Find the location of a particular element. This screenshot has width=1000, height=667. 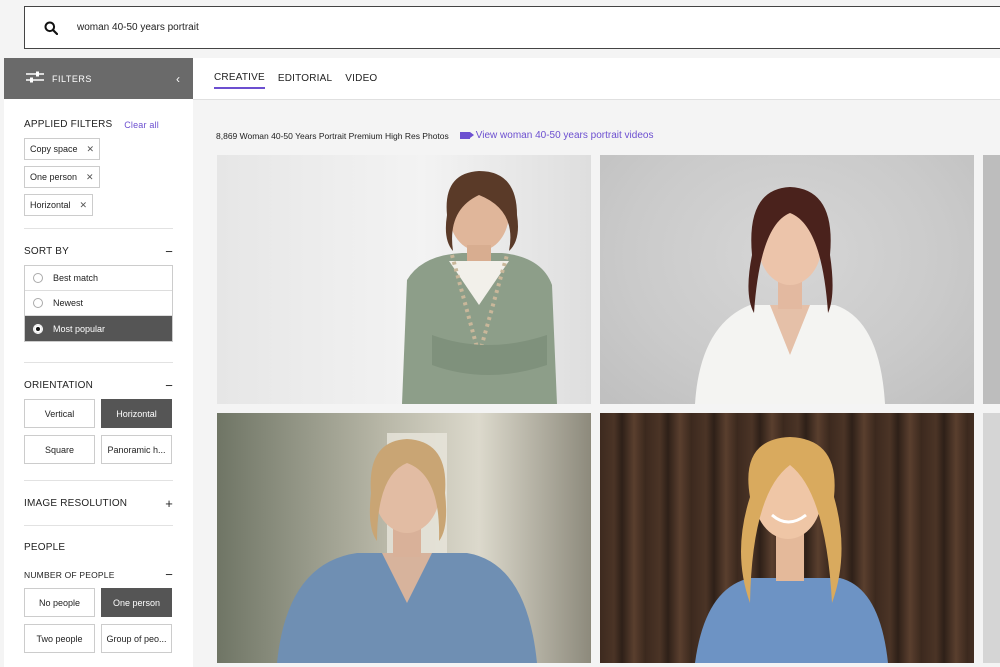

filter-chip-one-person: One person ✕ is located at coordinates (62, 177).